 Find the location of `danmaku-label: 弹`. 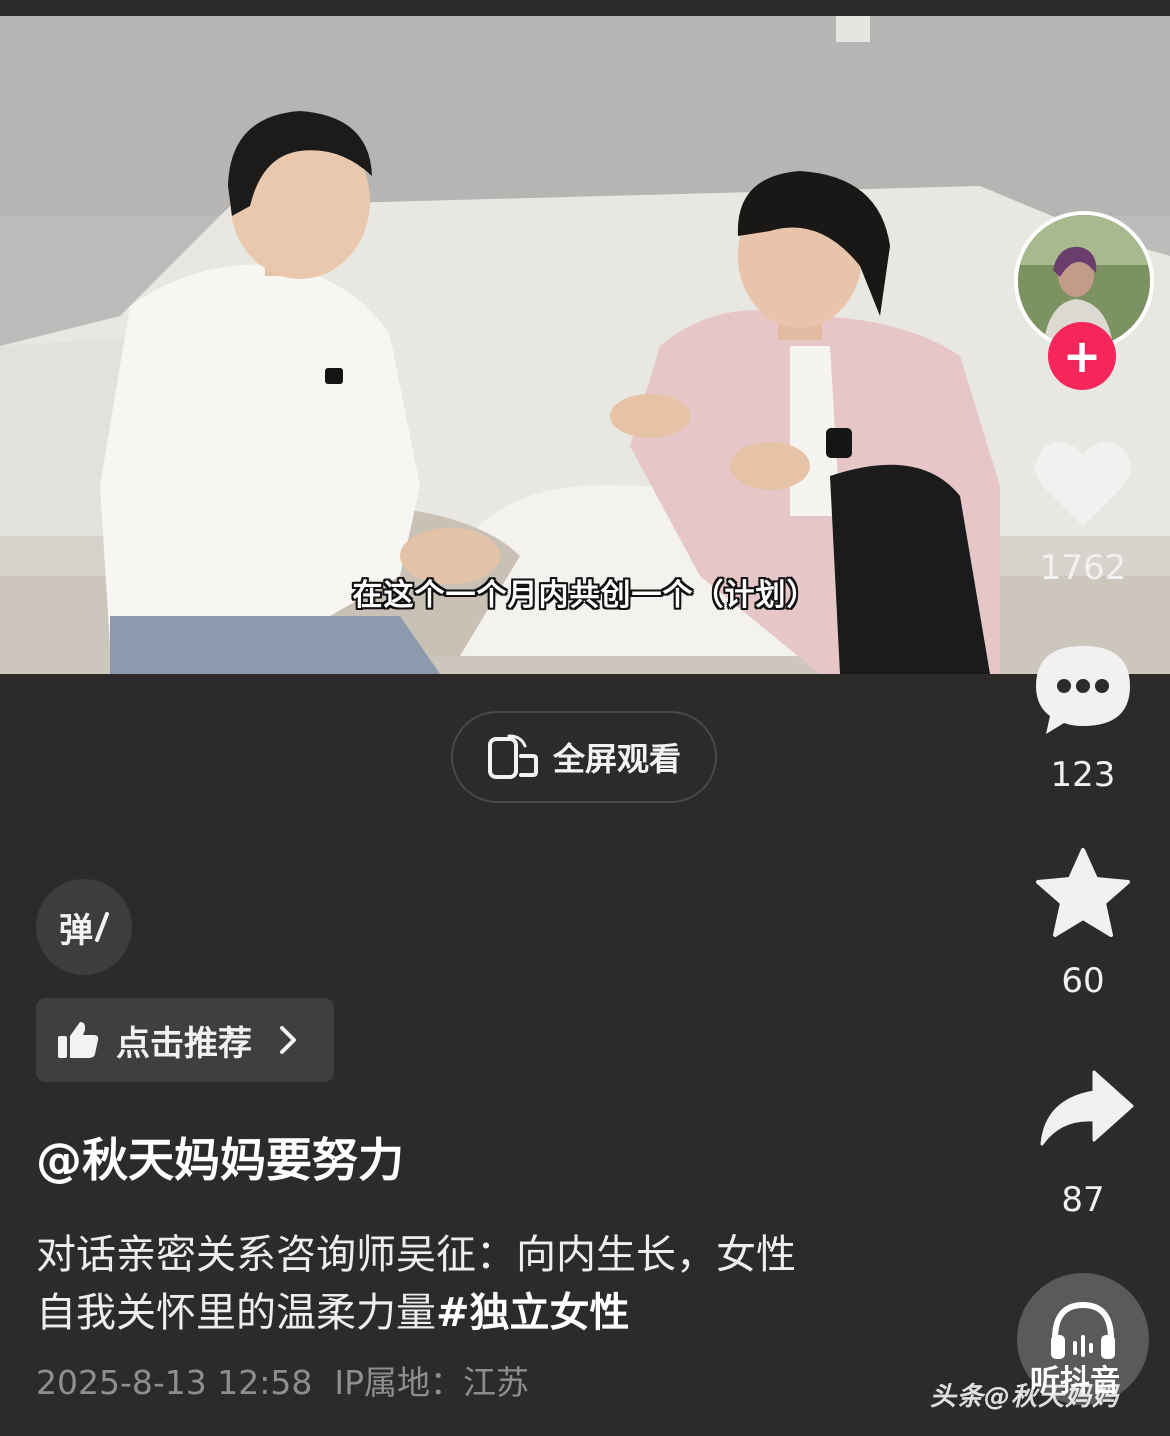

danmaku-label: 弹 is located at coordinates (76, 930).